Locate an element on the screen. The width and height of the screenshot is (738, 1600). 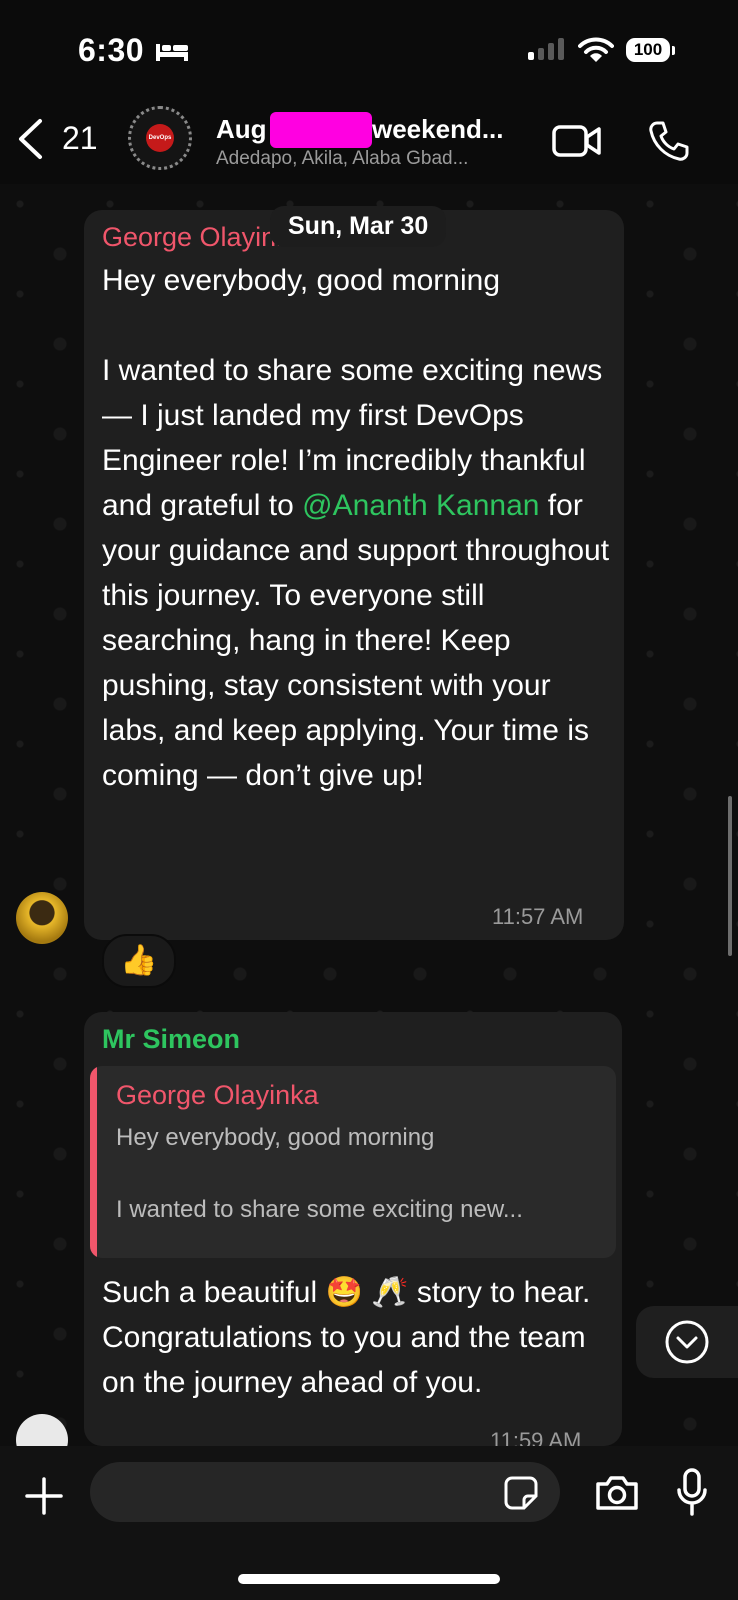
avatar is located at coordinates (42, 918).